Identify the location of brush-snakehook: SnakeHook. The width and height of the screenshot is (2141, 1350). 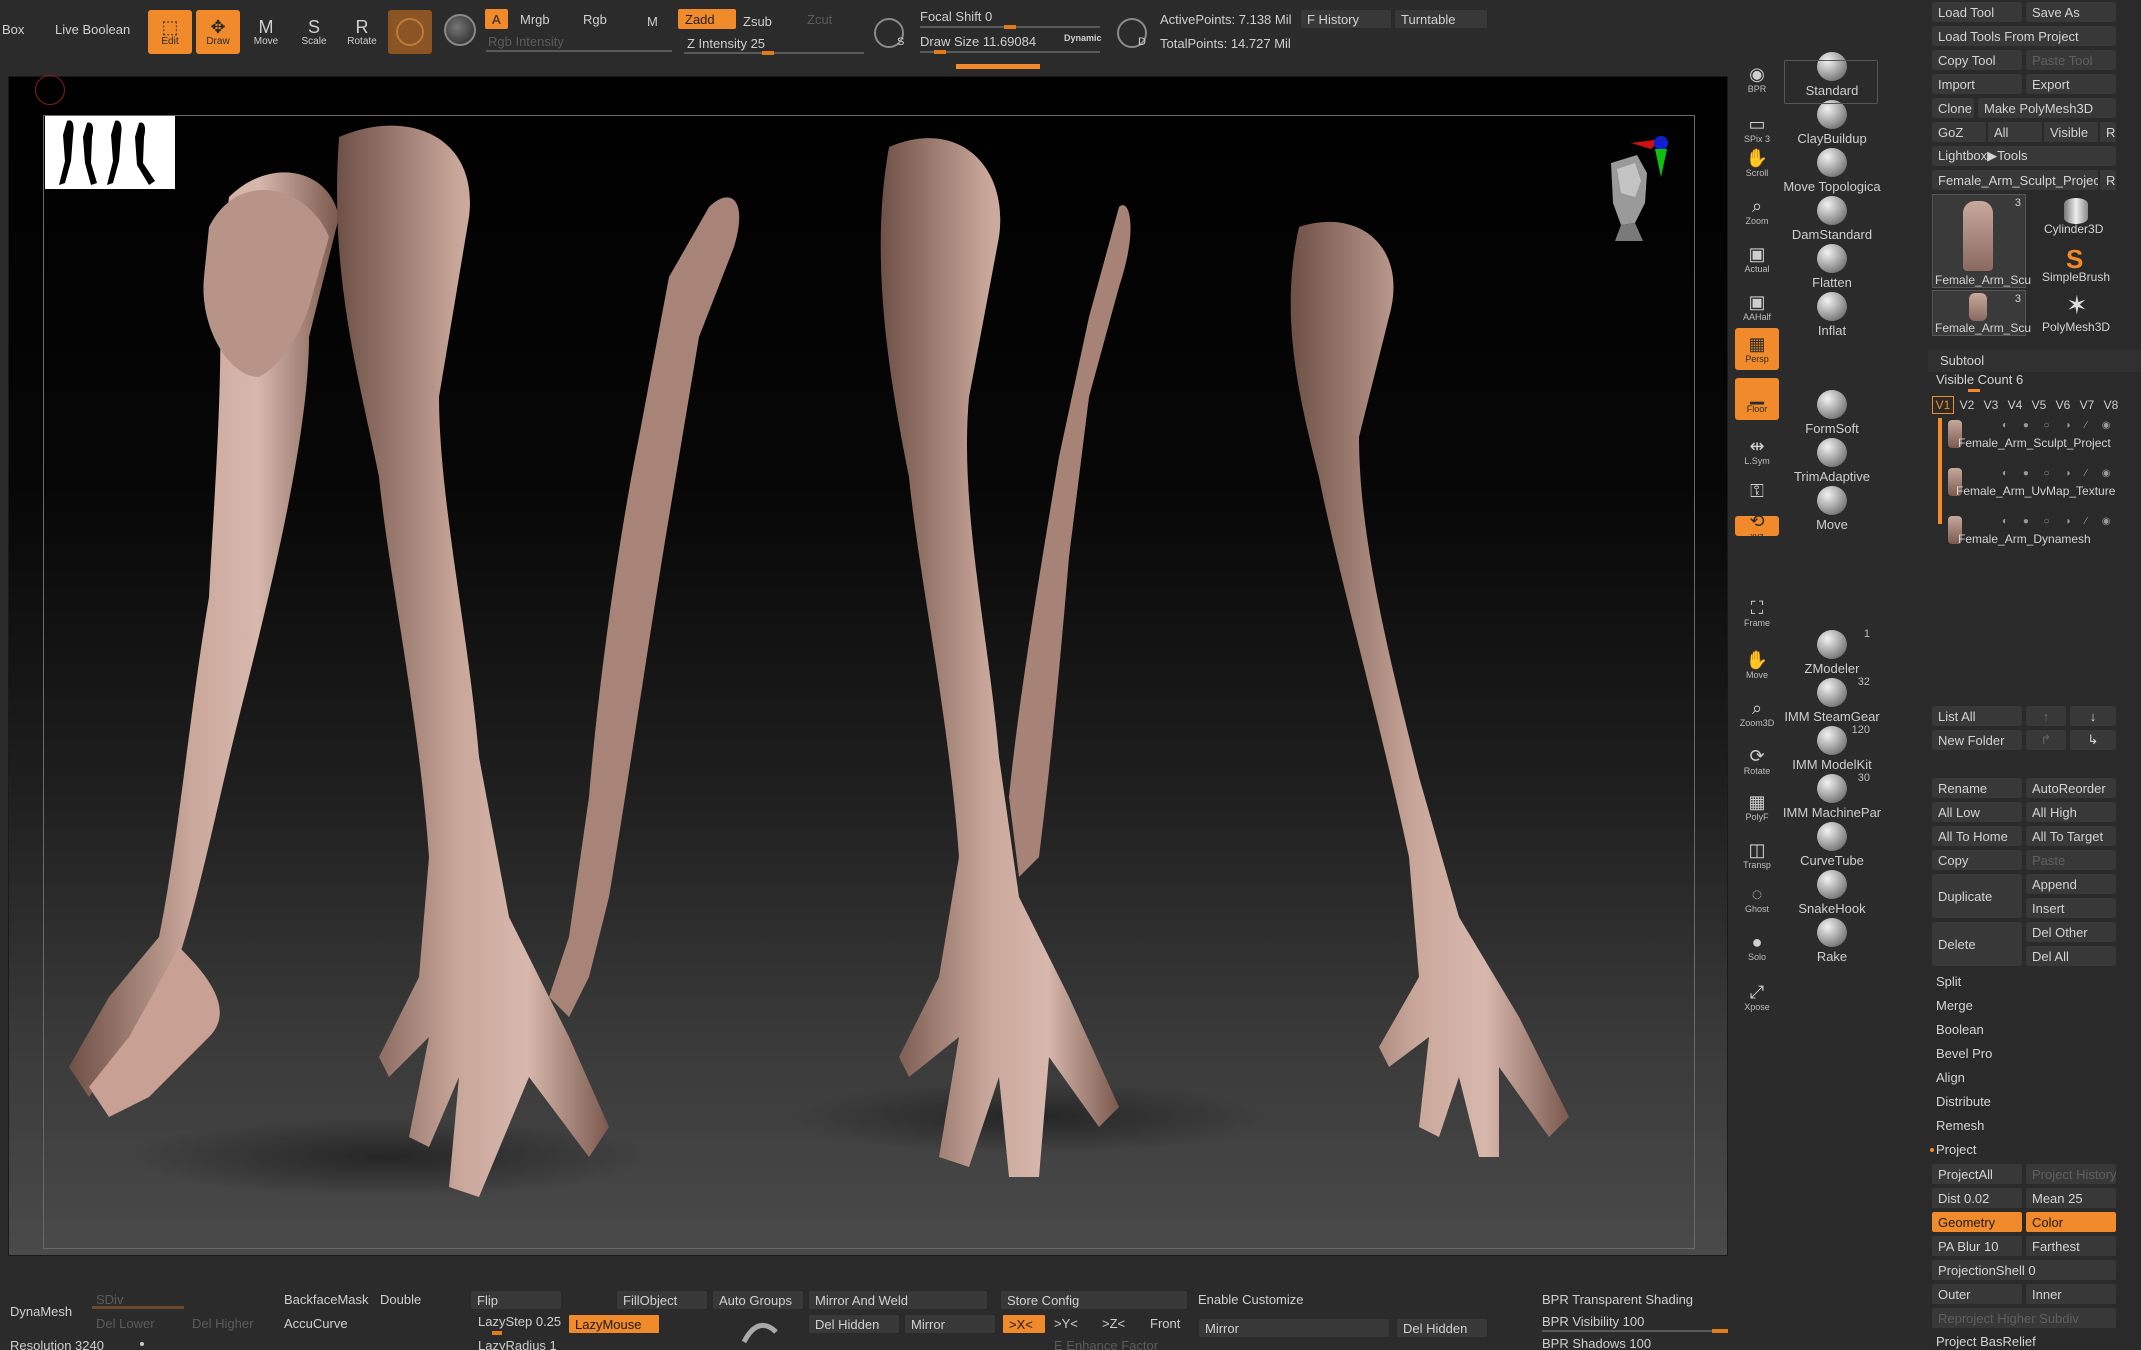
(1832, 893).